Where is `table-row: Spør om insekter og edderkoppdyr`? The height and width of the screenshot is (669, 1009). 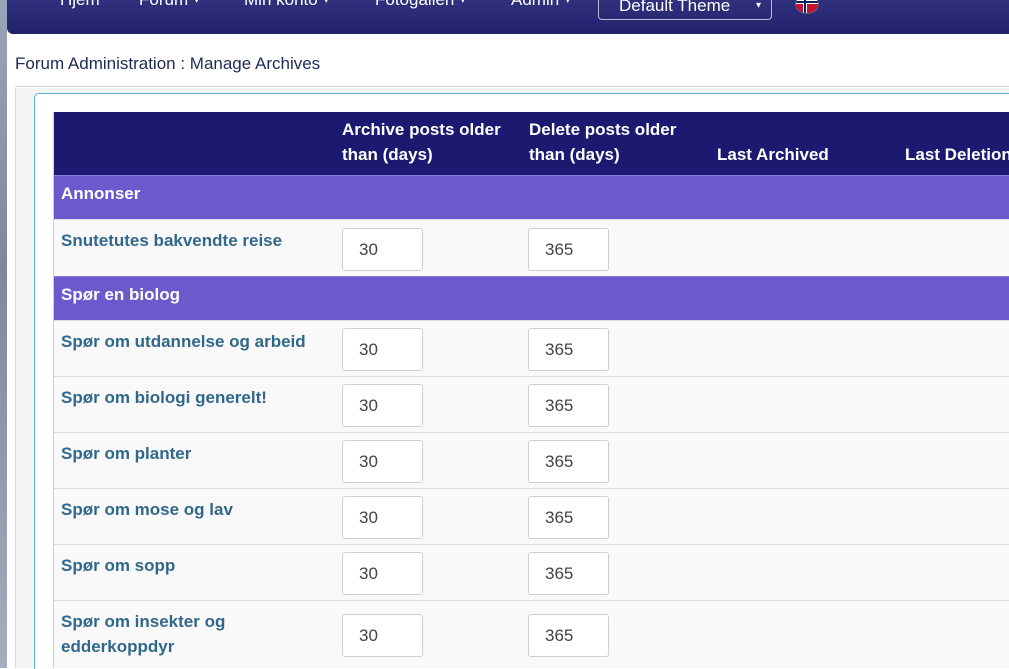
table-row: Spør om insekter og edderkoppdyr is located at coordinates (531, 634).